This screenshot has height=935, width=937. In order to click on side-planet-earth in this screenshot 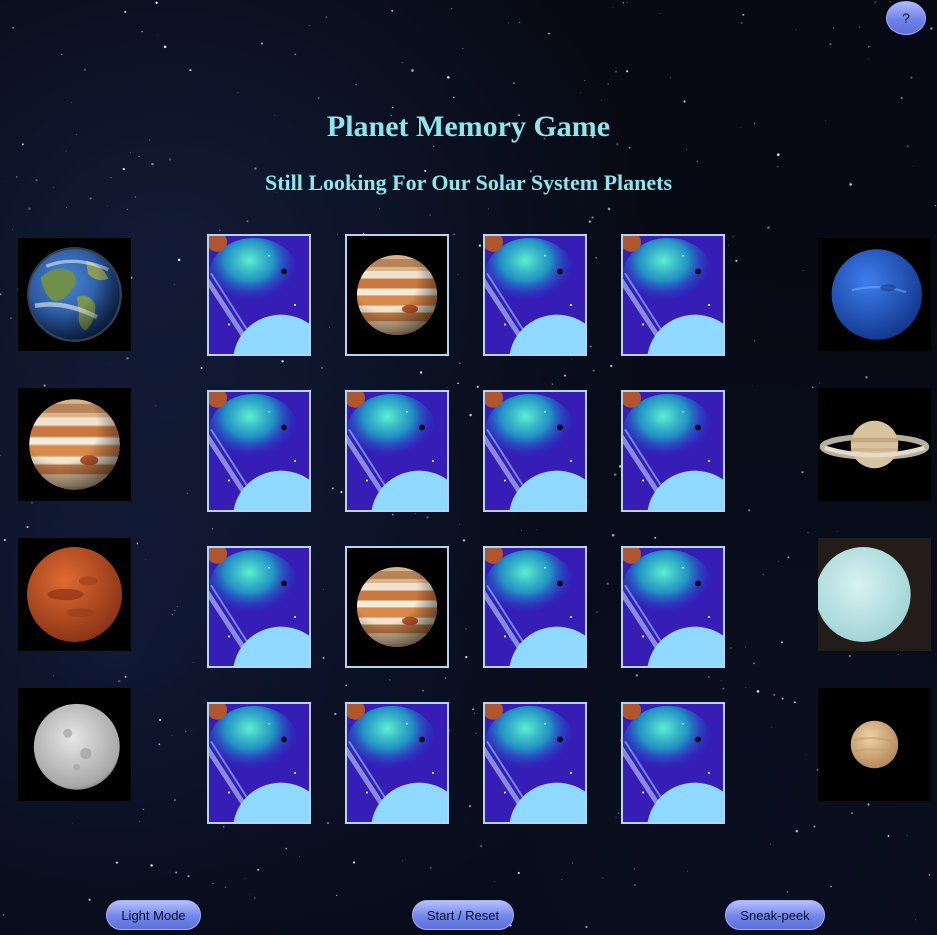, I will do `click(74, 294)`.